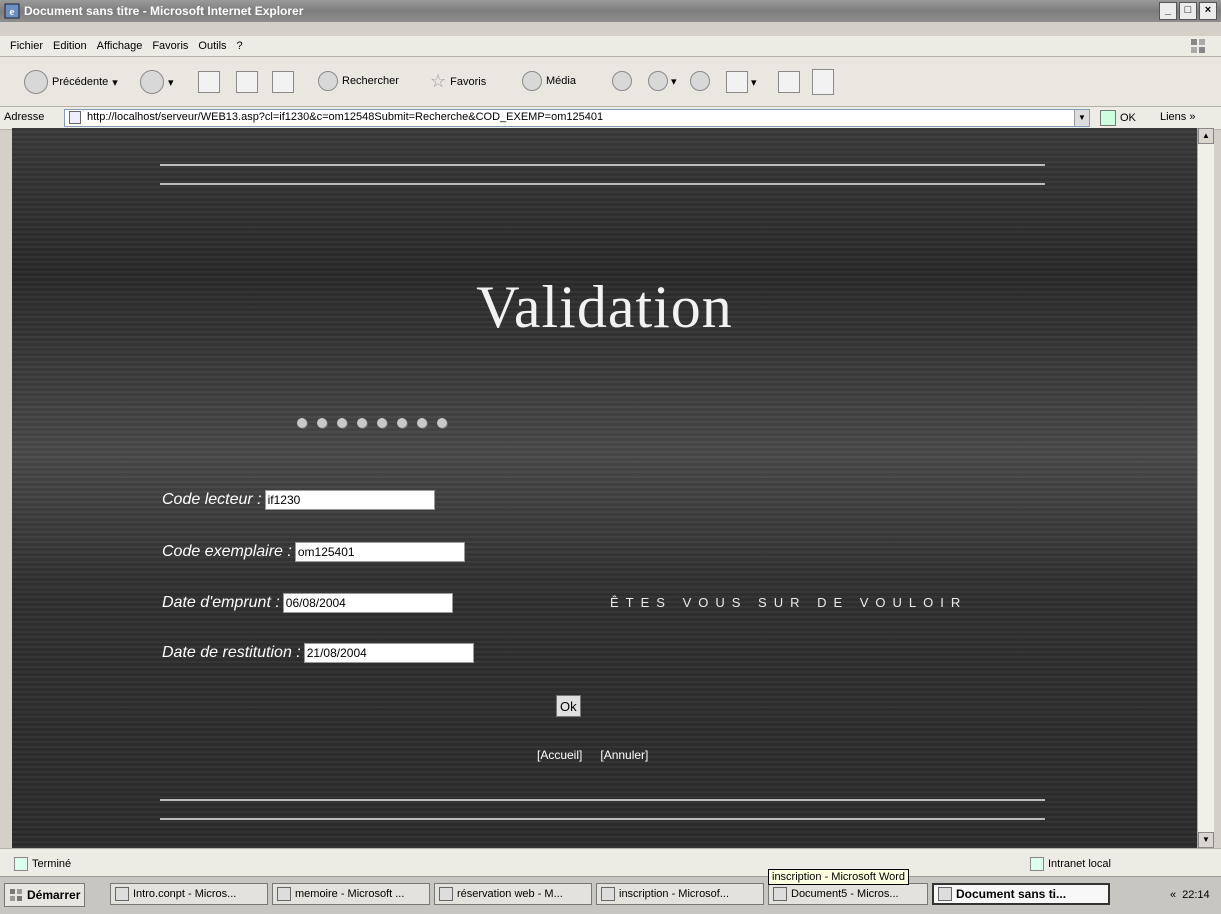 The height and width of the screenshot is (914, 1221). Describe the element at coordinates (221, 602) in the screenshot. I see `date-emprunt-label: Date d'emprunt :` at that location.